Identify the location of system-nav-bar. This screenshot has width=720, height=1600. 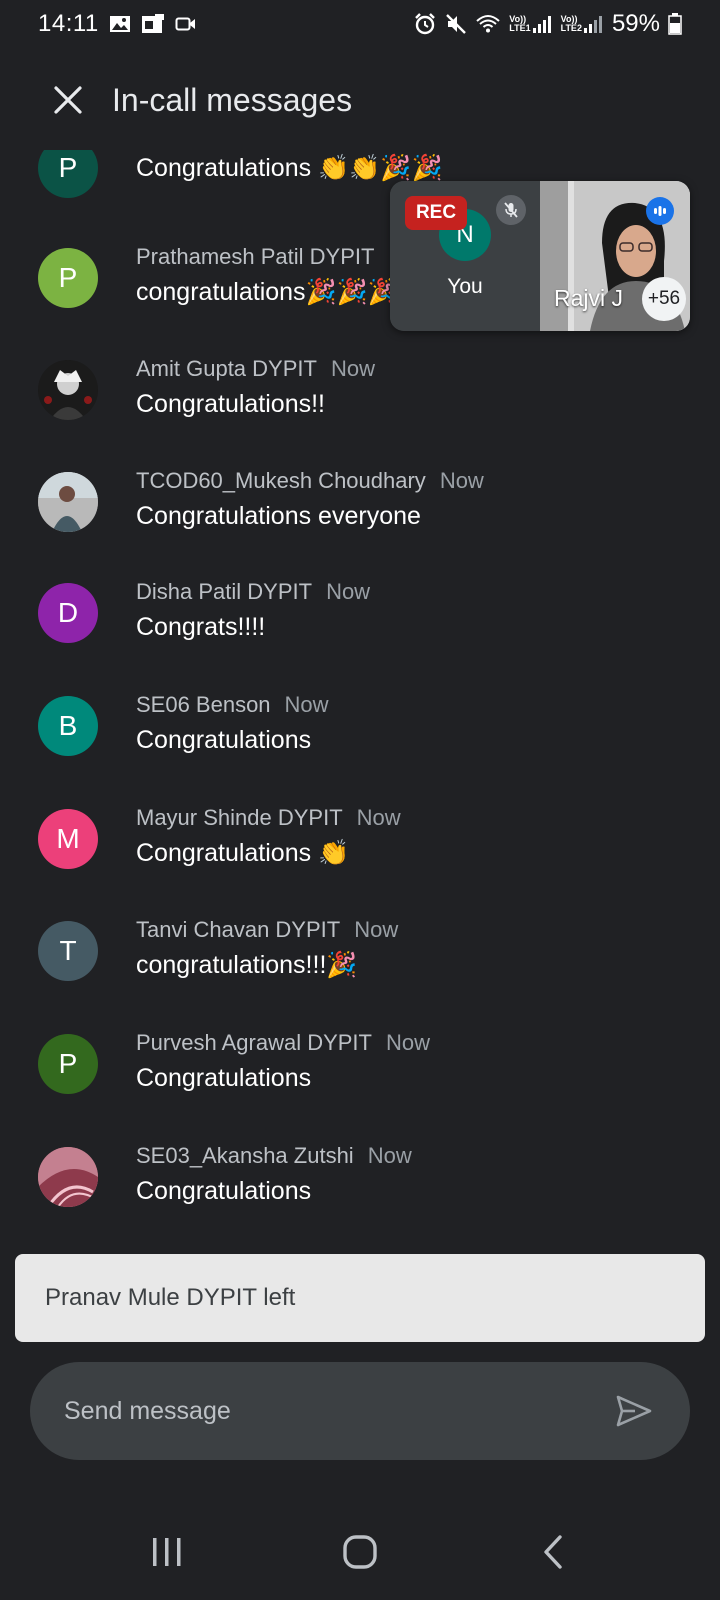
(360, 1552).